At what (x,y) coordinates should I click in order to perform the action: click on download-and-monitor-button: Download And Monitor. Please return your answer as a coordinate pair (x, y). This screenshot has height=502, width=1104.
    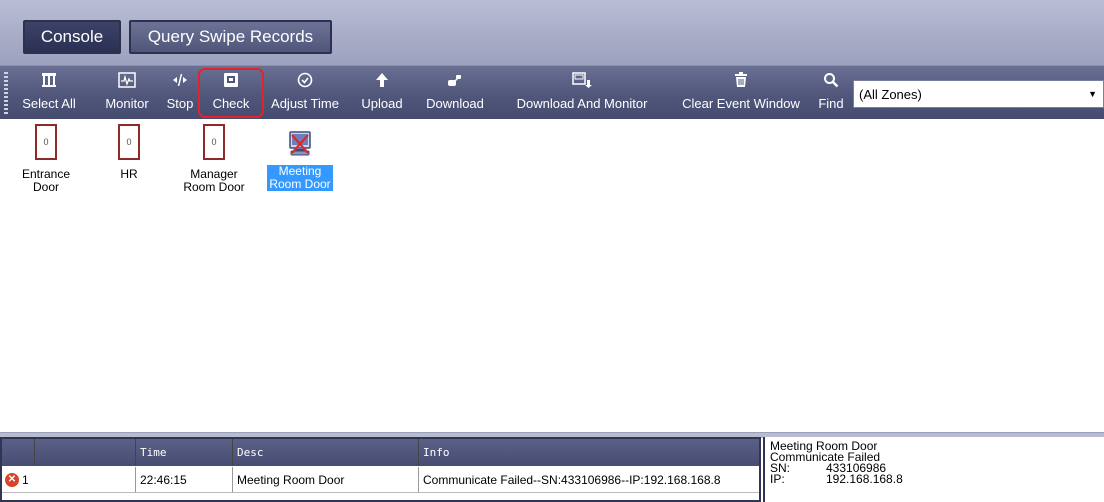
    Looking at the image, I should click on (582, 93).